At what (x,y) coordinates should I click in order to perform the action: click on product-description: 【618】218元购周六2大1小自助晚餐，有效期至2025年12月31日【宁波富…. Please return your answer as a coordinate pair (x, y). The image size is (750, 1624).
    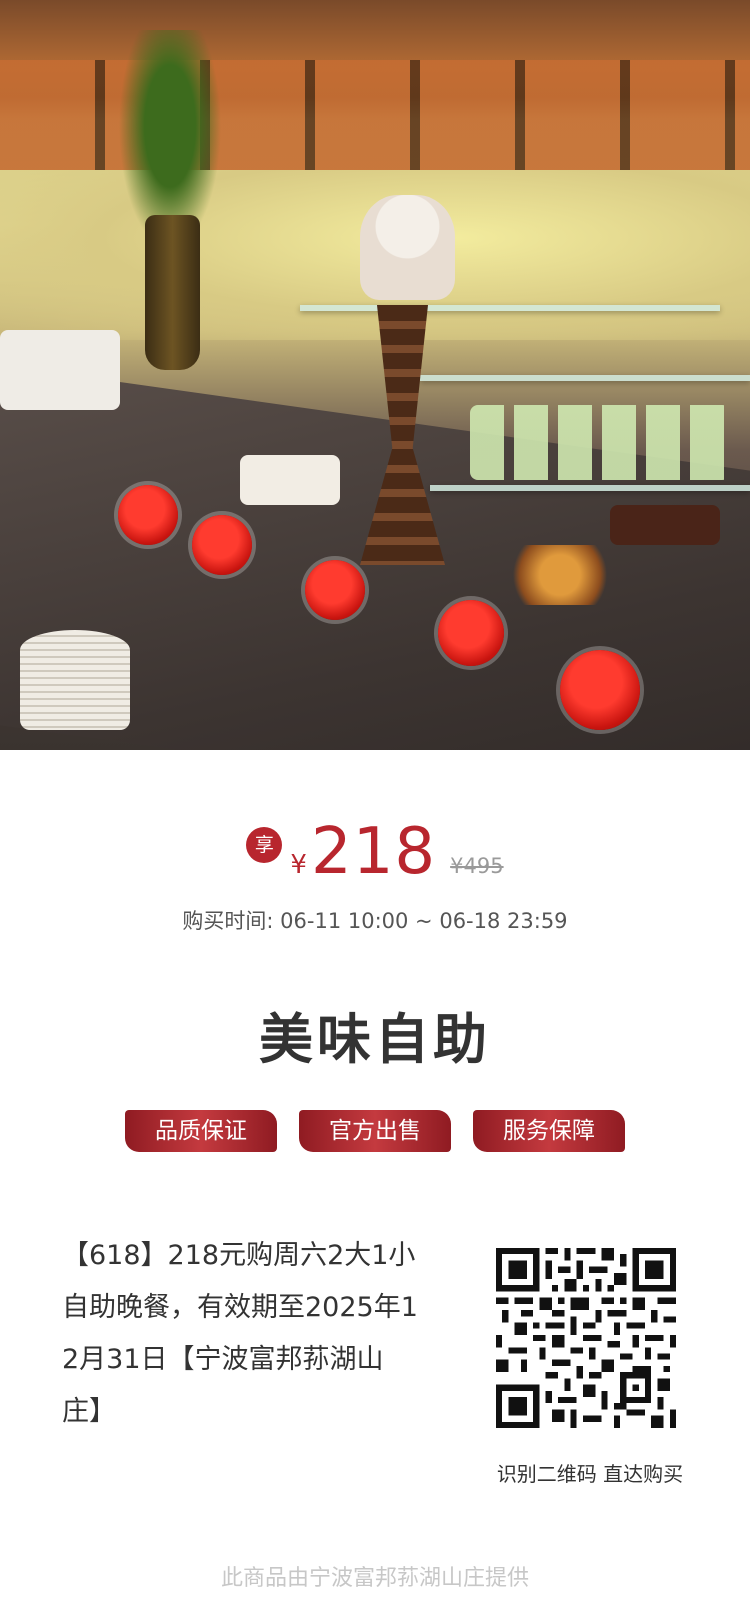
    Looking at the image, I should click on (240, 1333).